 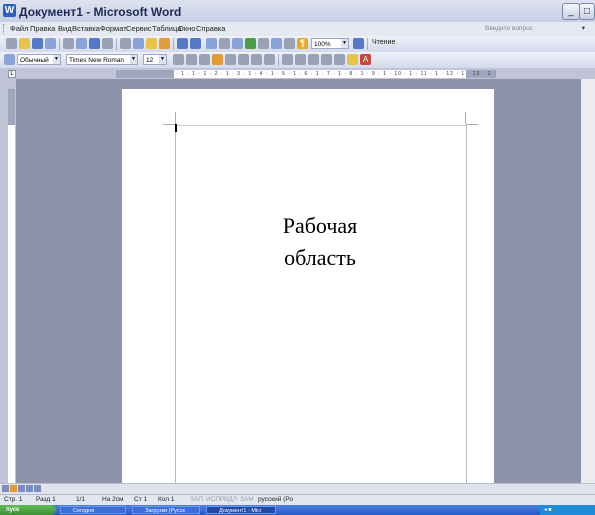 What do you see at coordinates (204, 59) in the screenshot?
I see `underline-icon` at bounding box center [204, 59].